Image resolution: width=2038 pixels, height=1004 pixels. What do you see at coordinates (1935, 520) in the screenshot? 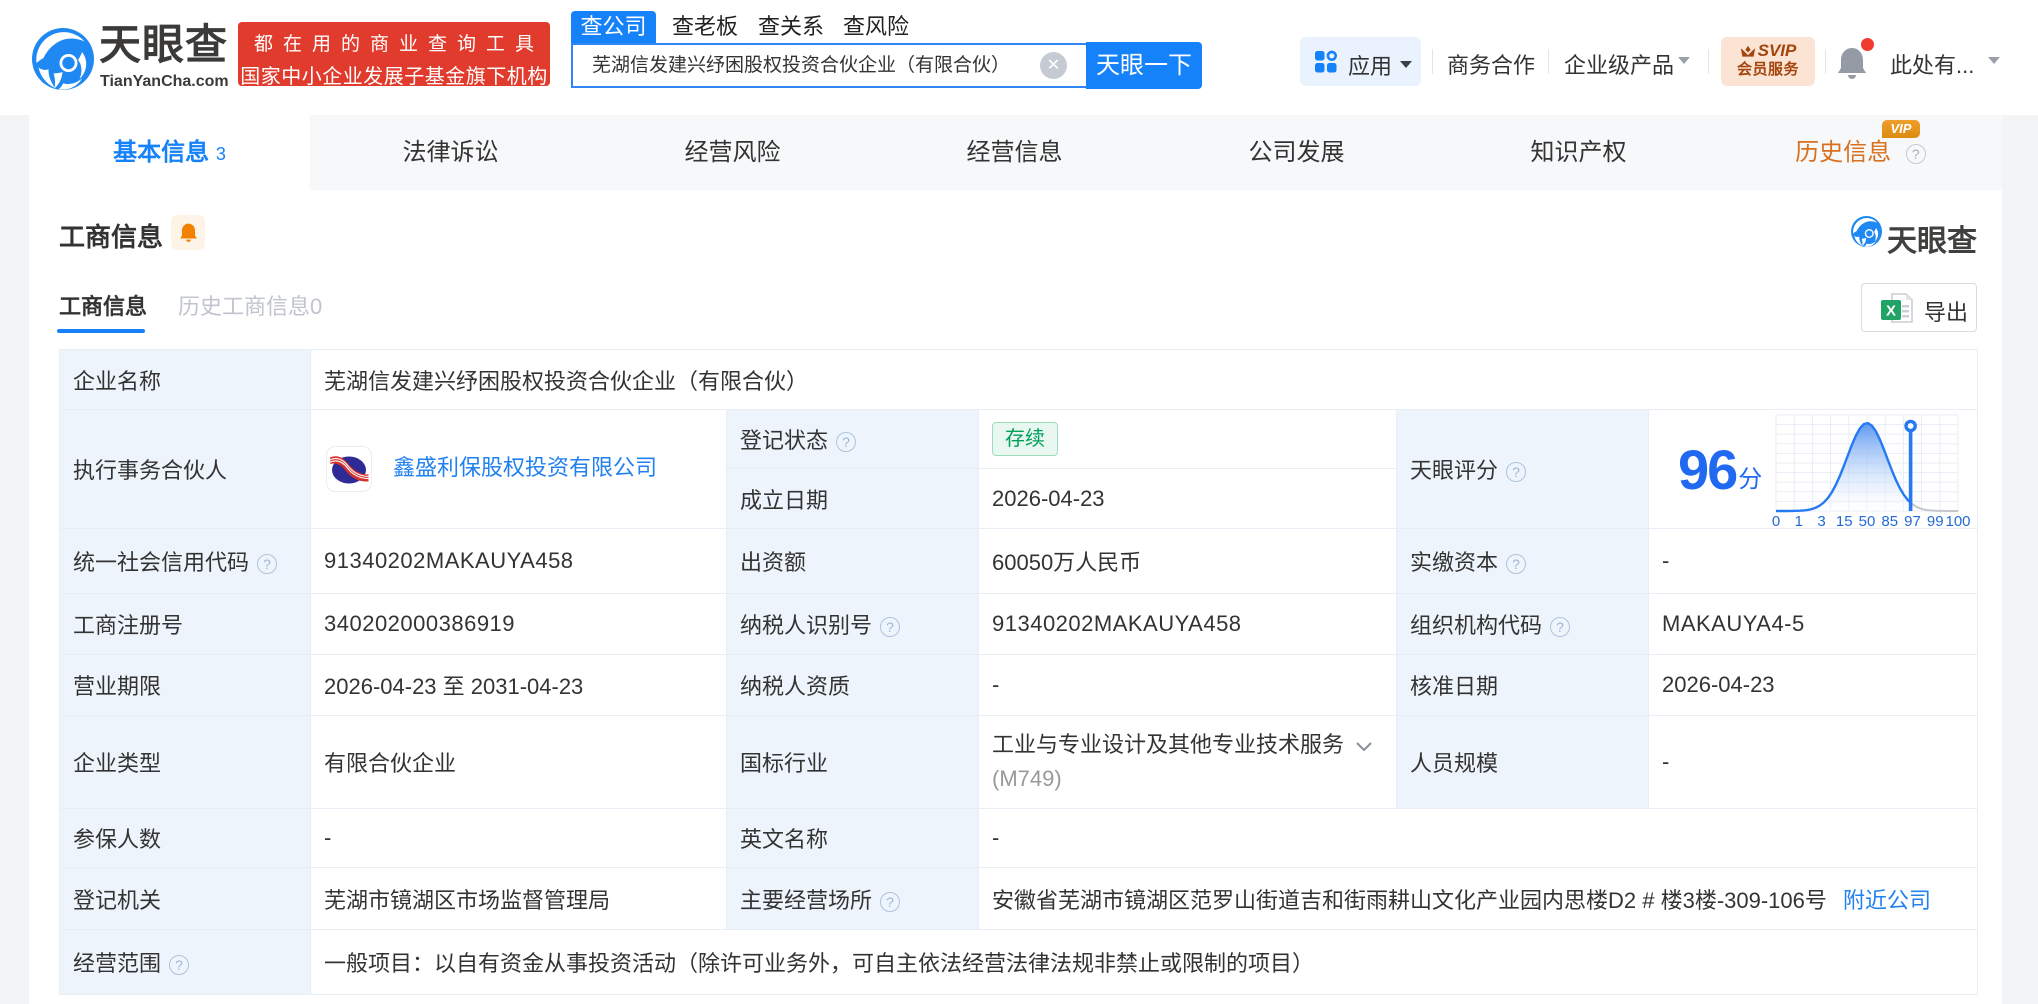
I see `svg-text: 99` at bounding box center [1935, 520].